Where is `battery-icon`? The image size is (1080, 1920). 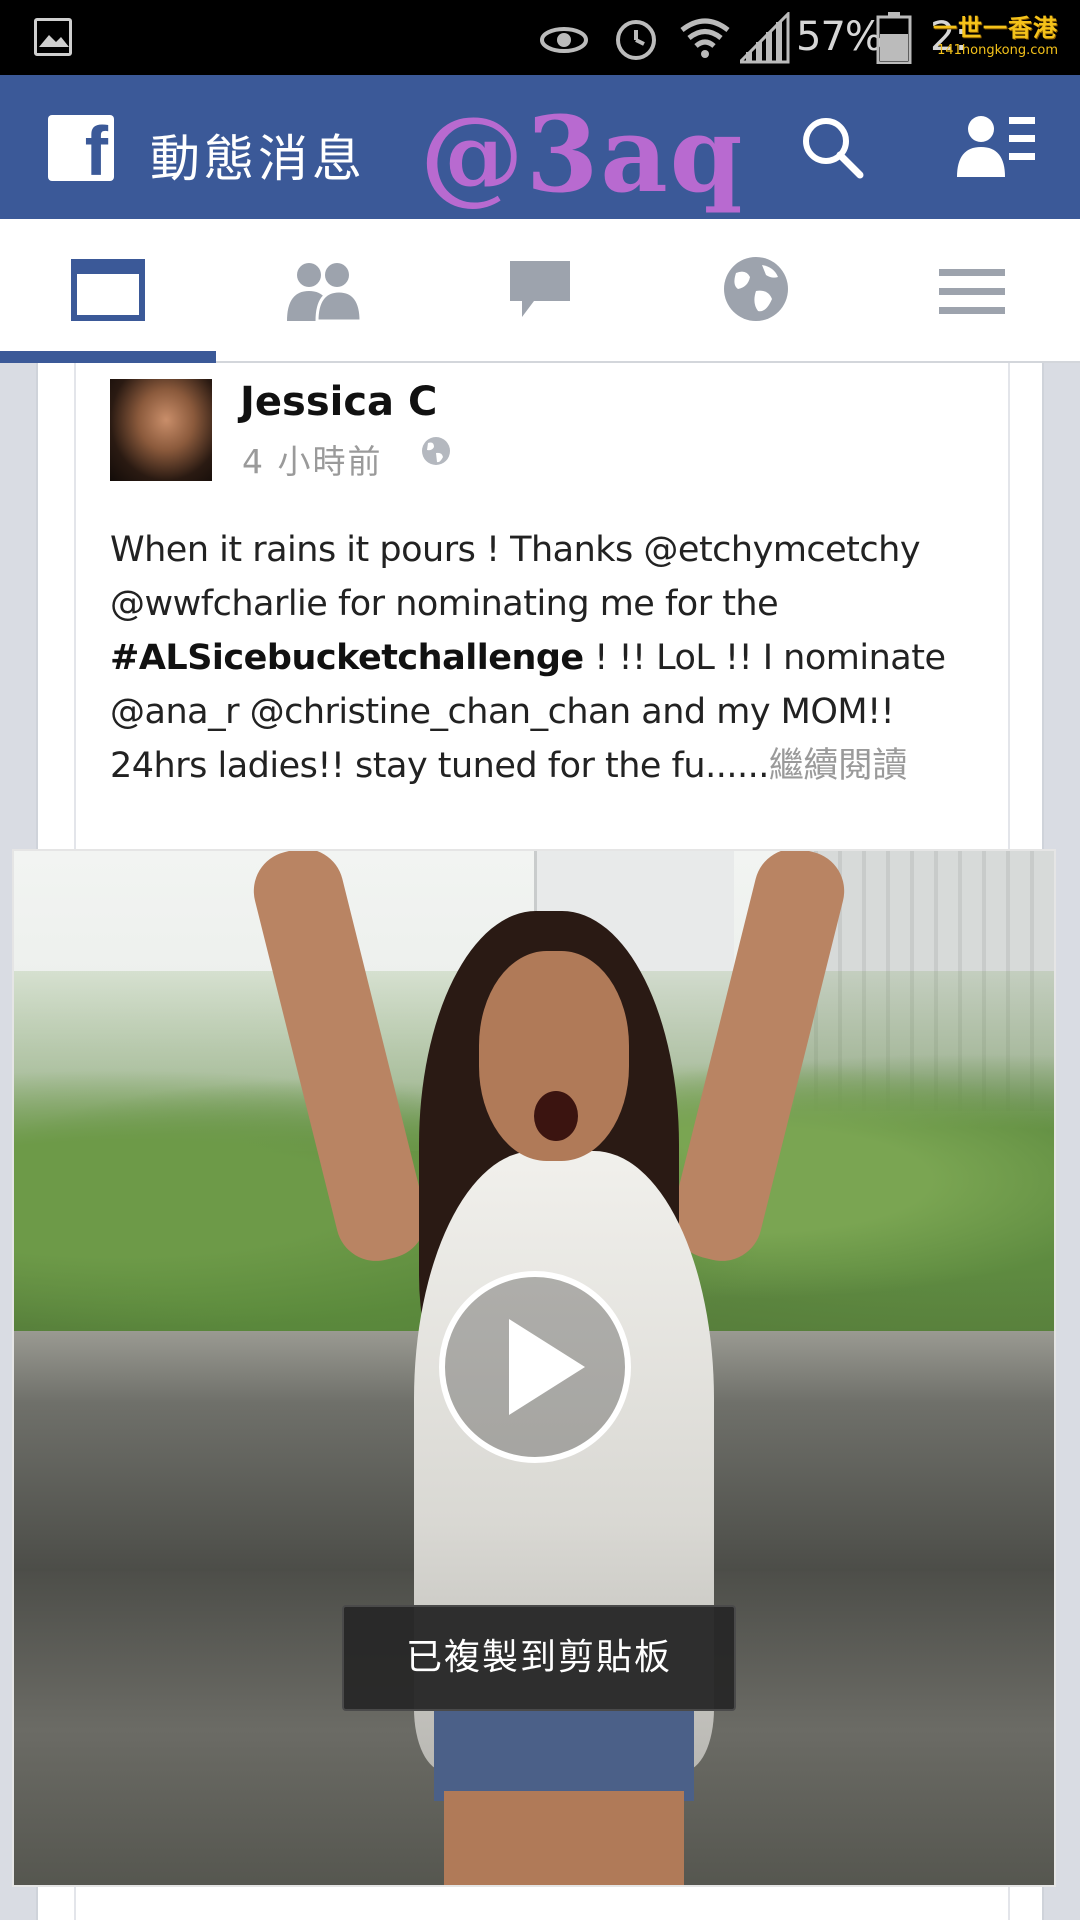
battery-icon is located at coordinates (894, 40).